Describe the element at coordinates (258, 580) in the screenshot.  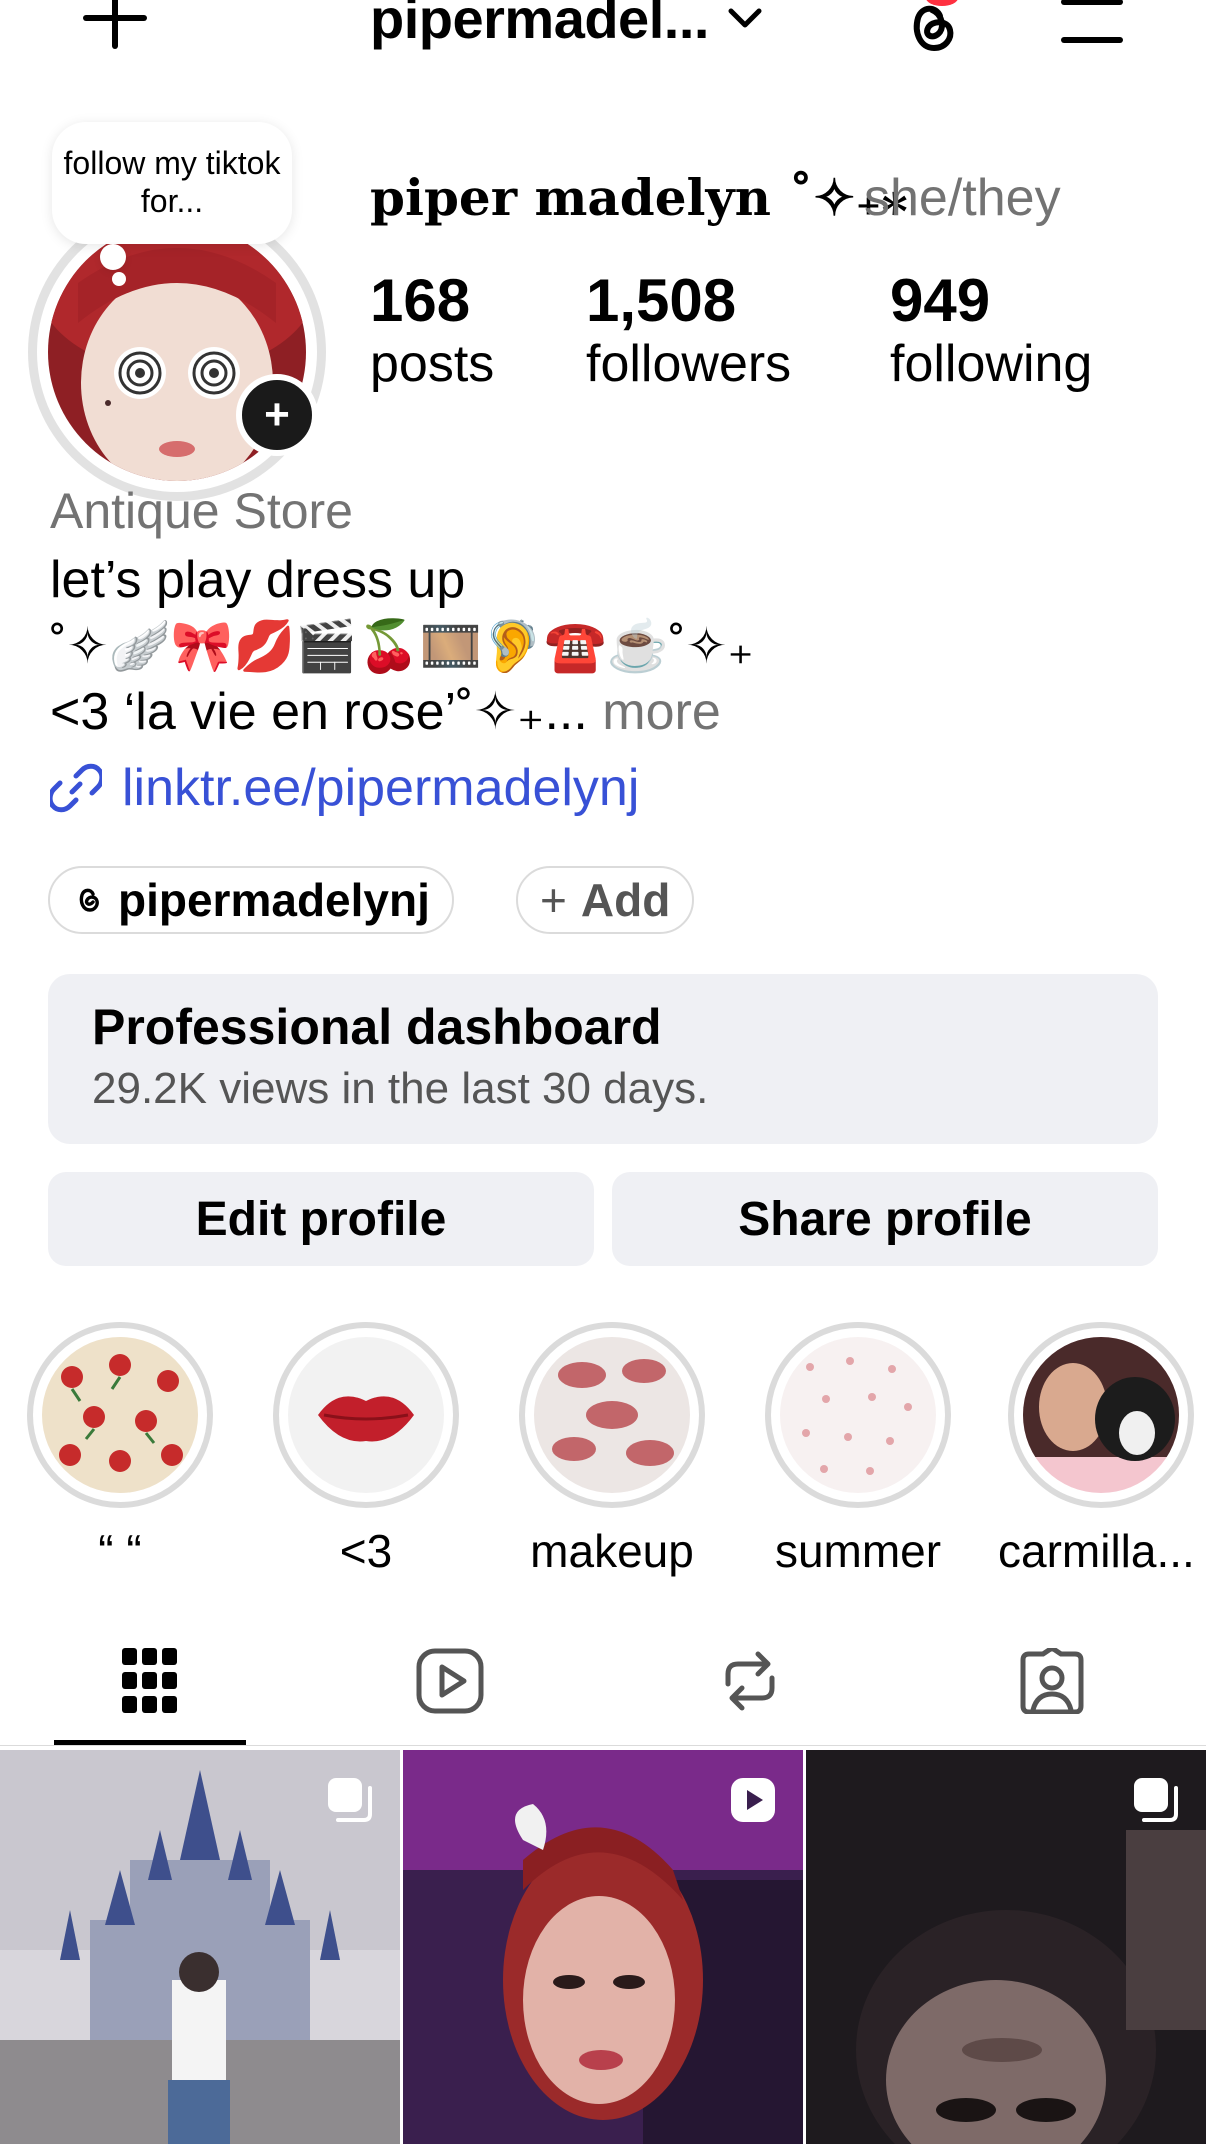
I see `bio-line: let’s play dress up` at that location.